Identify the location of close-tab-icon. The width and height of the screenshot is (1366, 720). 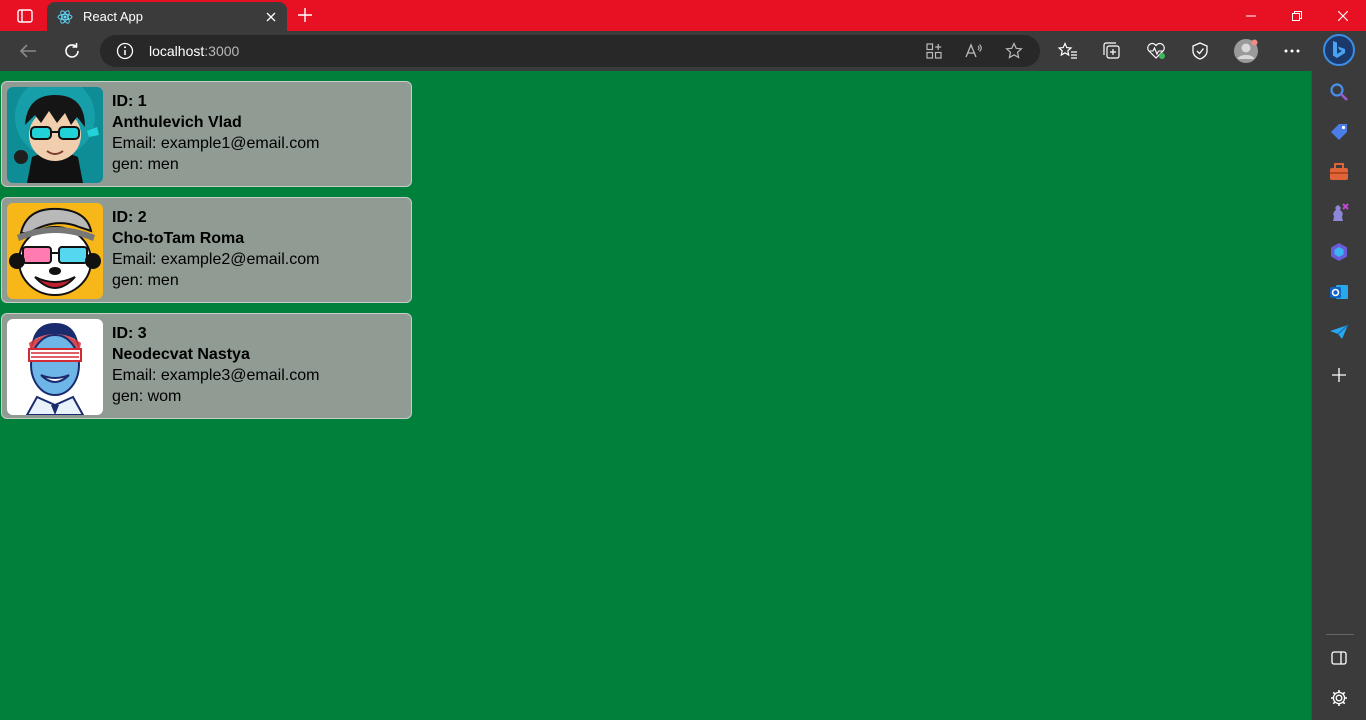
(271, 17).